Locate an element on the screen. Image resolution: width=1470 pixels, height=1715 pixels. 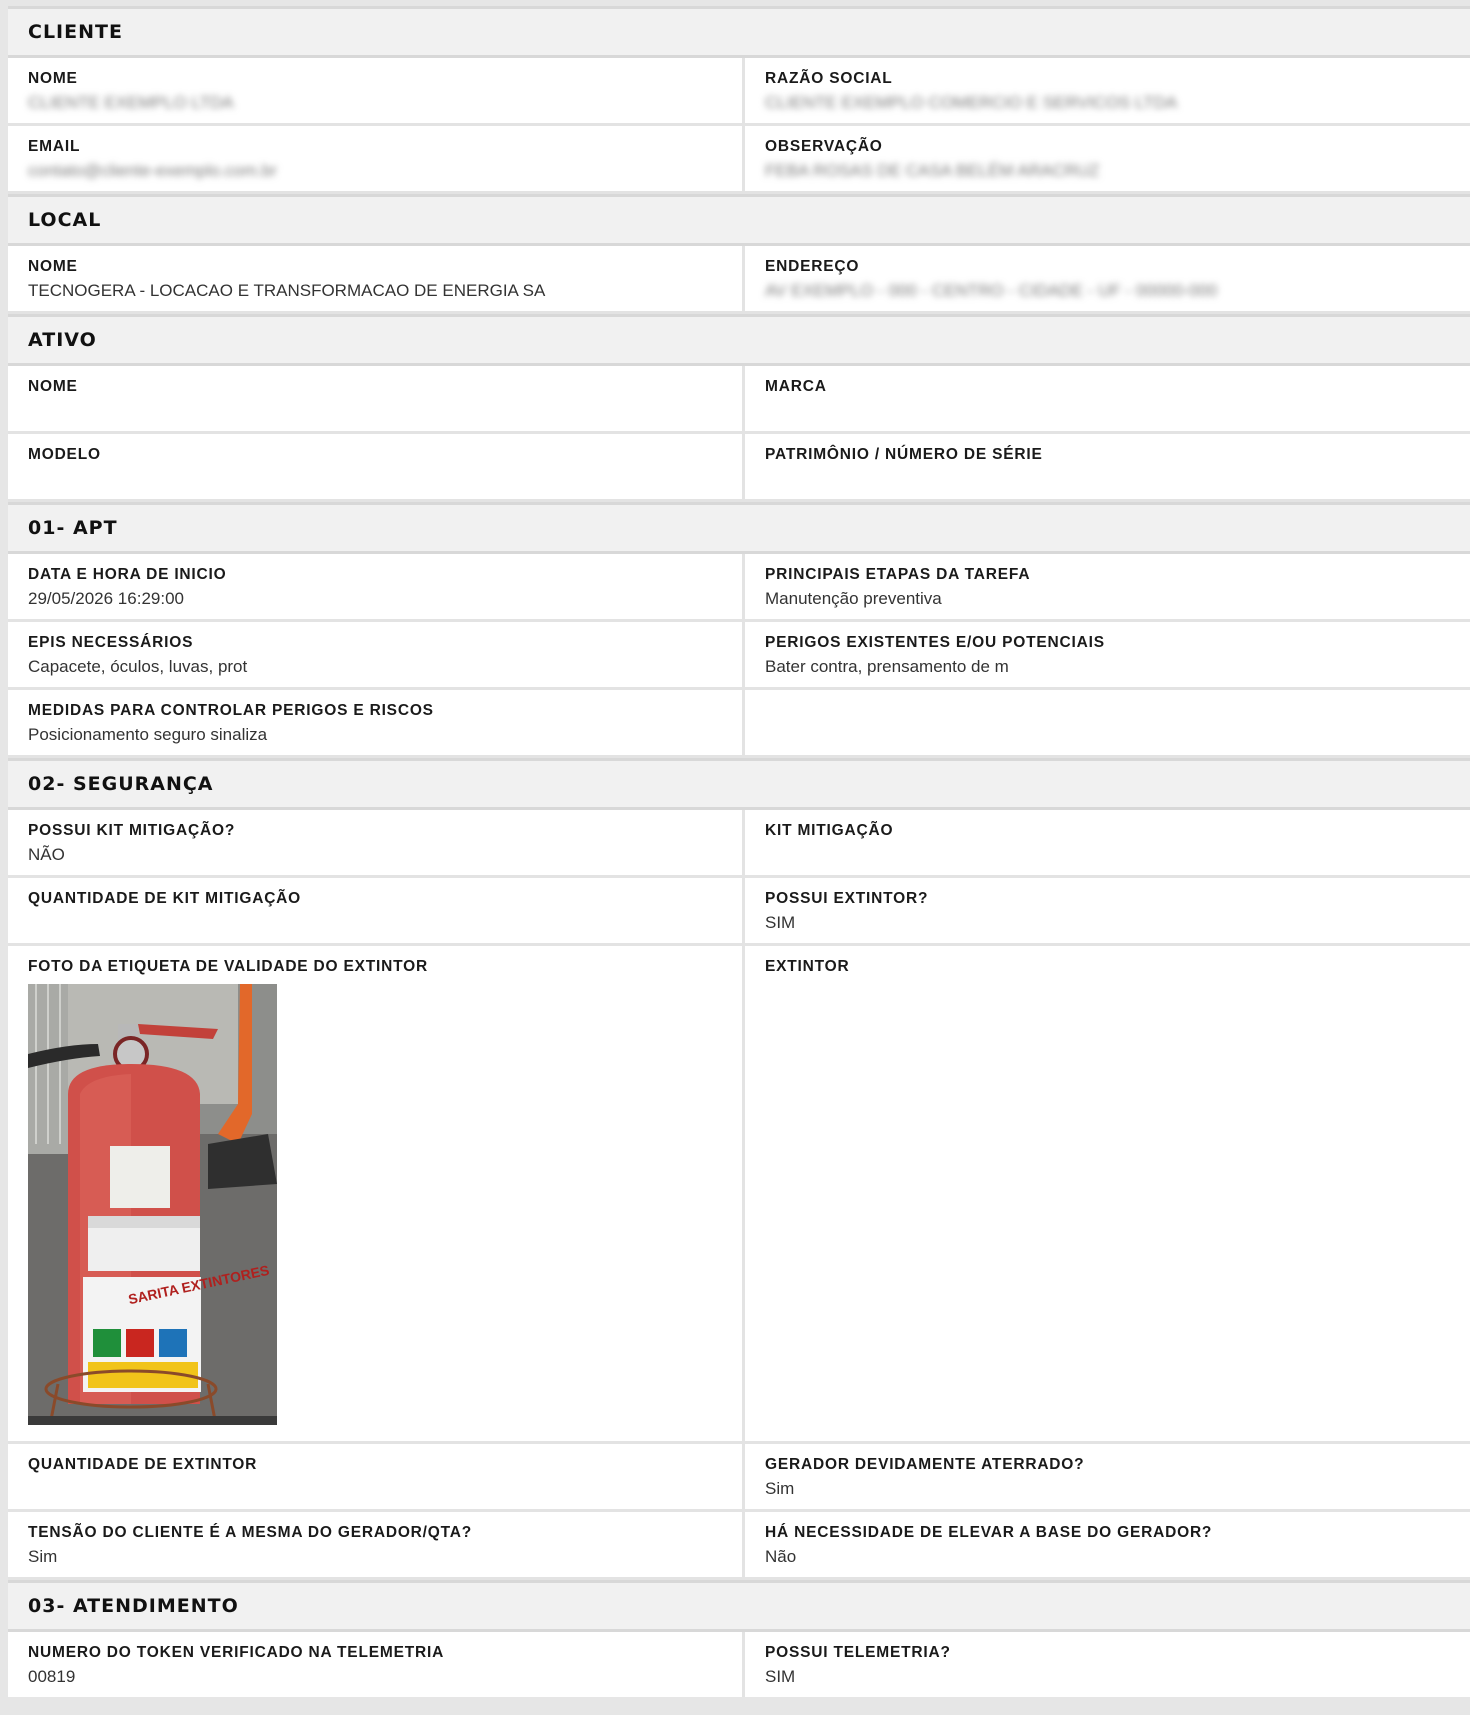
ativo-marca-field: MARCA is located at coordinates (1107, 398).